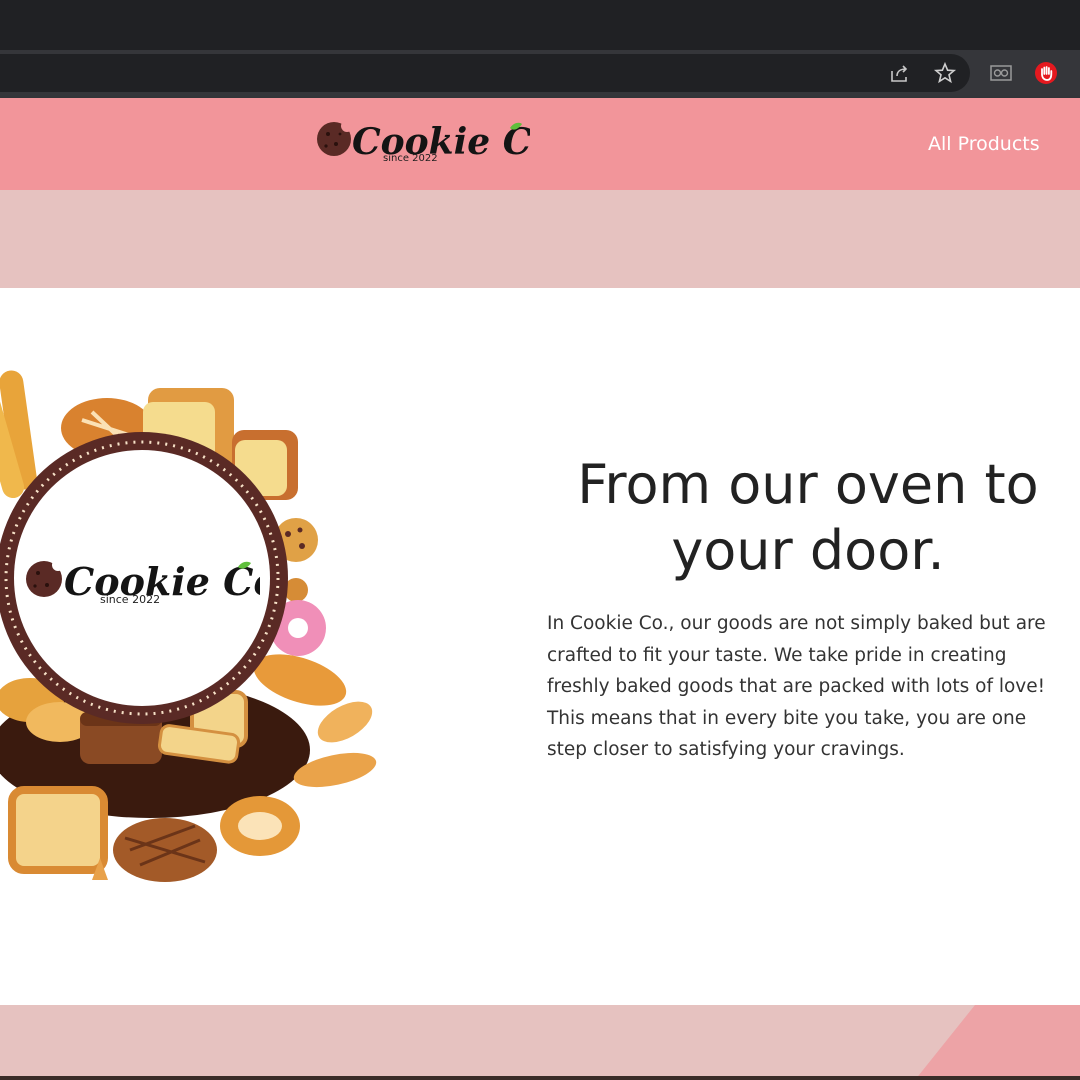 This screenshot has width=1080, height=1080. I want to click on address-bar, so click(485, 73).